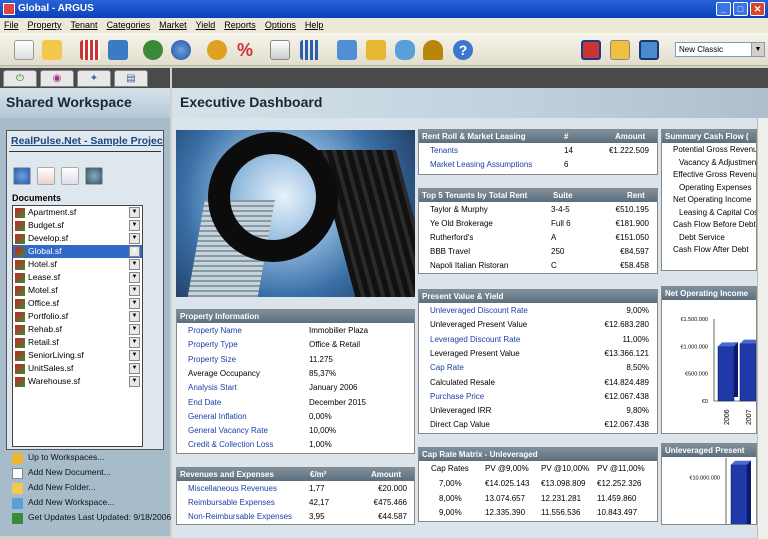 This screenshot has height=539, width=768. I want to click on database-icon, so click(376, 50).